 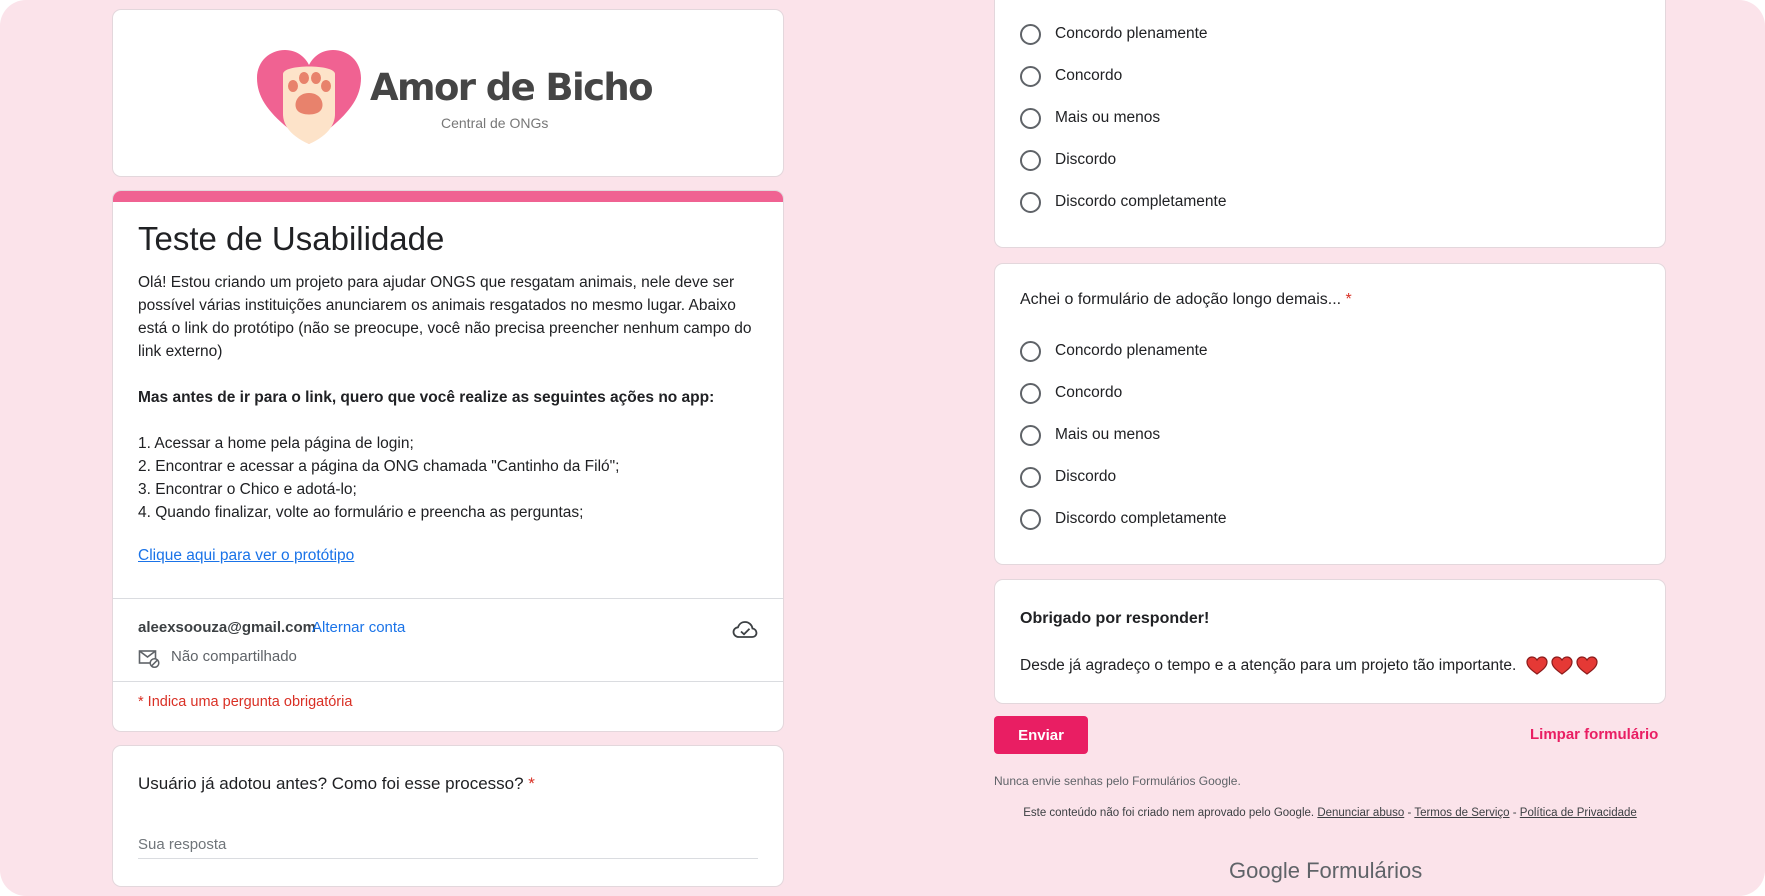 What do you see at coordinates (448, 845) in the screenshot?
I see `answer-input` at bounding box center [448, 845].